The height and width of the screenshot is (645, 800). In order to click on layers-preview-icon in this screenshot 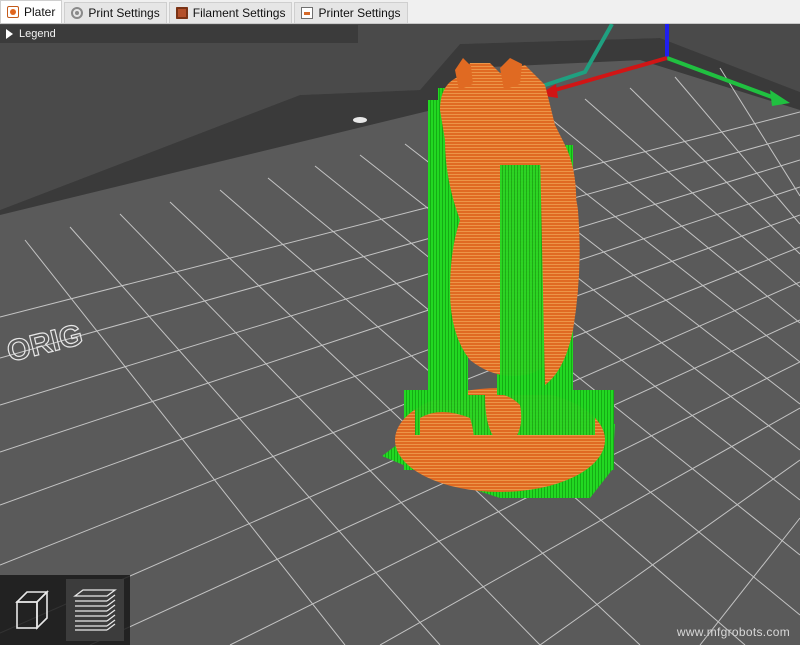, I will do `click(95, 610)`.